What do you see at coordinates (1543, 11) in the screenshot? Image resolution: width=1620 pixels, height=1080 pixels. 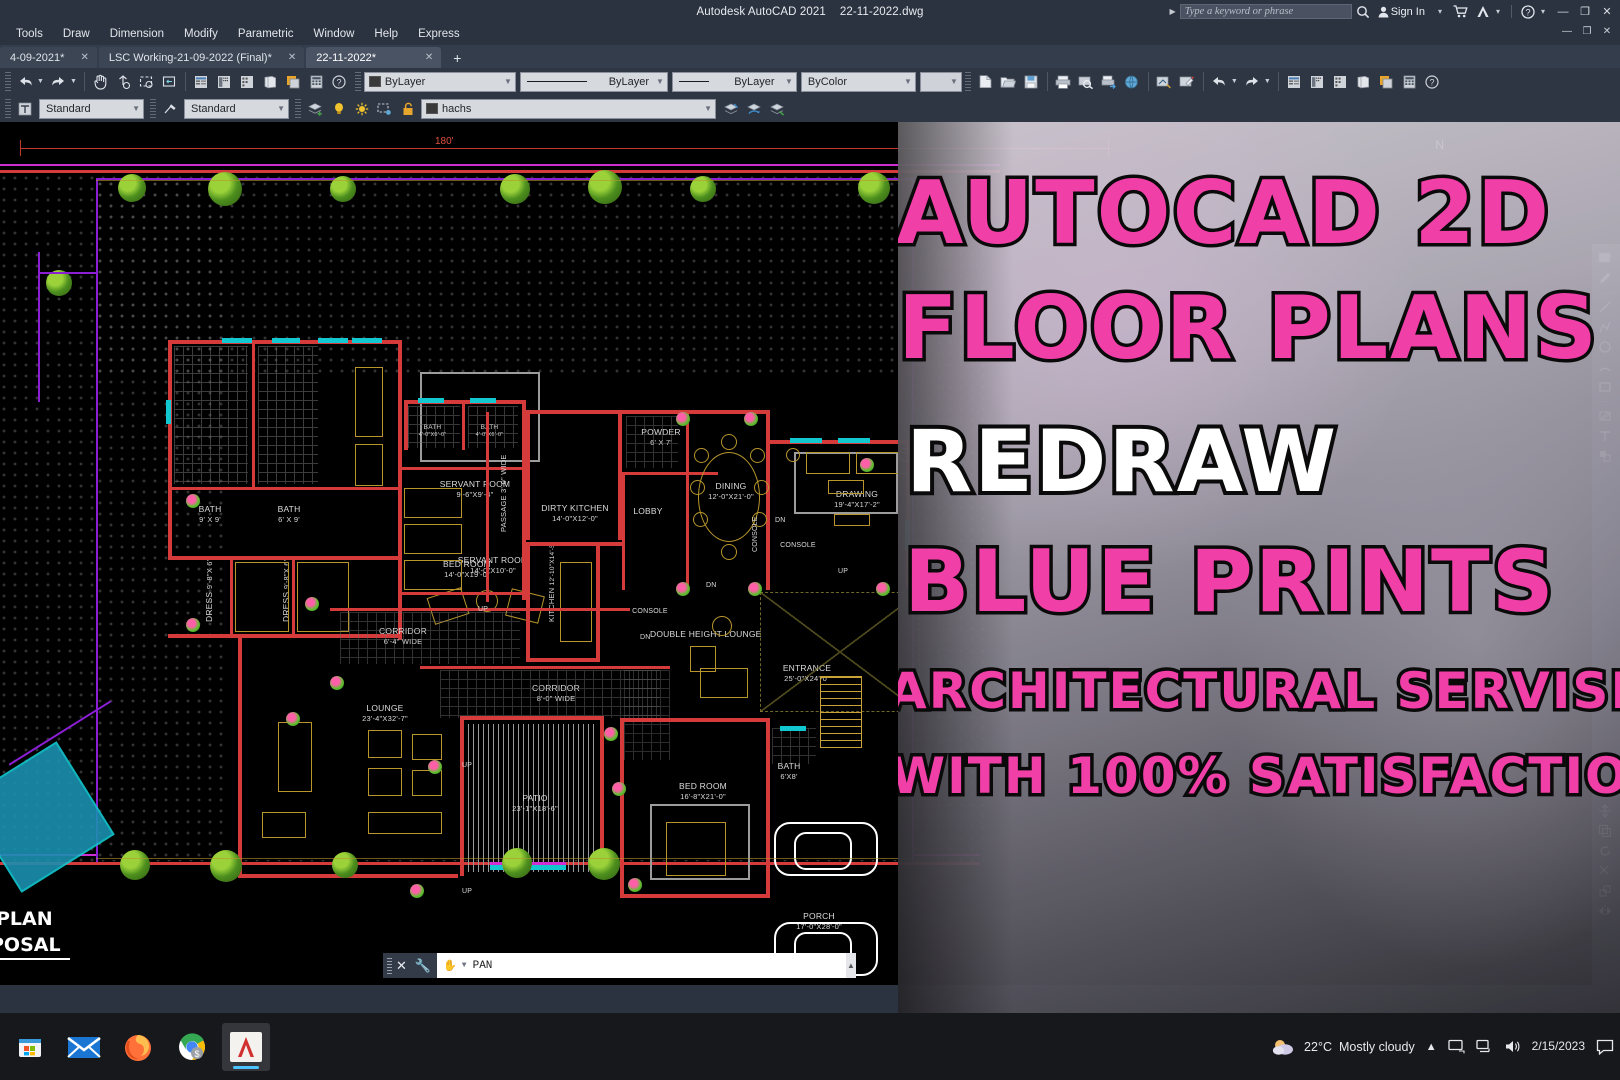 I see `help-dropdown-icon: ▾` at bounding box center [1543, 11].